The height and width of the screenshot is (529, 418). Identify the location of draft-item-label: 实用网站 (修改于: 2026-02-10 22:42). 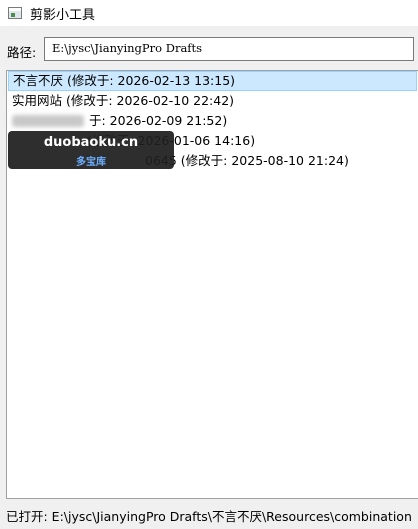
(123, 100).